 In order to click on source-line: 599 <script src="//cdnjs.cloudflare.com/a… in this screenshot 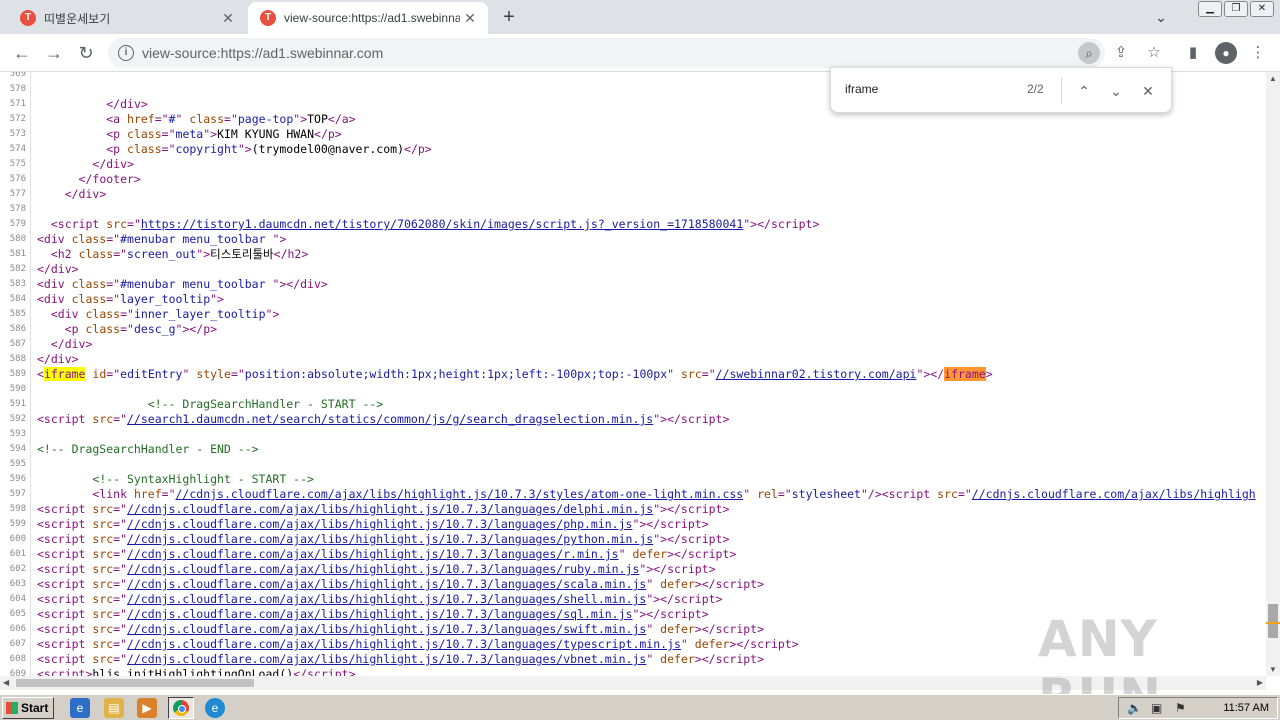, I will do `click(633, 524)`.